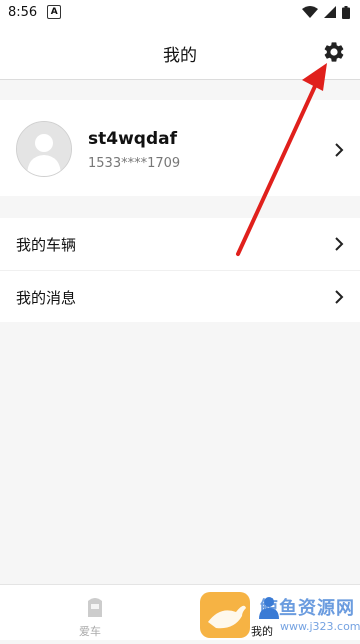 The height and width of the screenshot is (644, 360). I want to click on signal-icon, so click(330, 12).